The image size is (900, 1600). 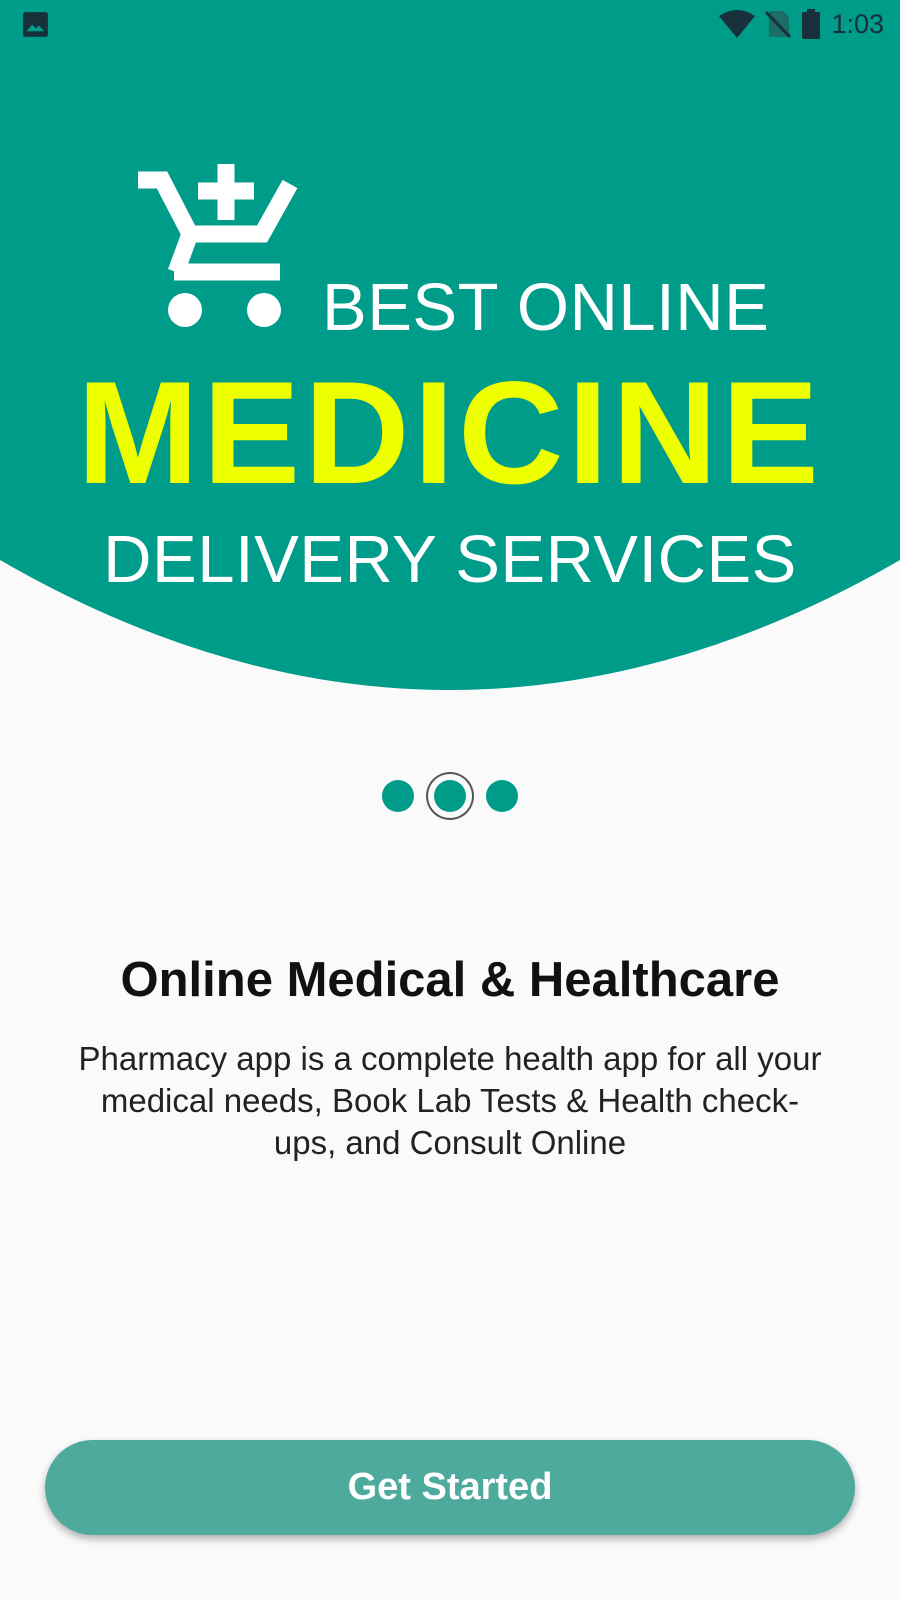 I want to click on cart-plus-icon, so click(x=218, y=245).